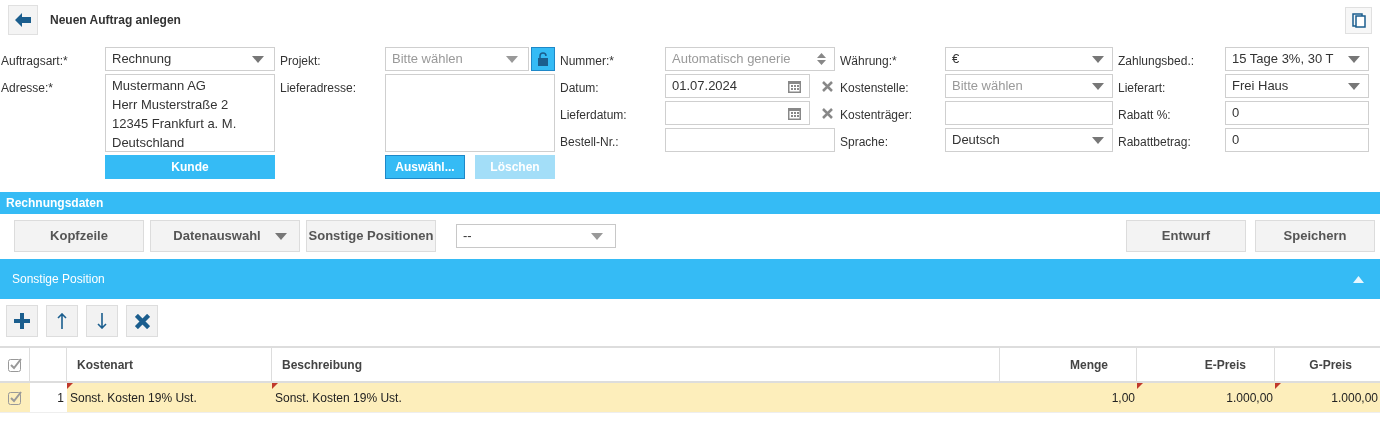 The image size is (1380, 436). I want to click on arrow-down-icon, so click(102, 321).